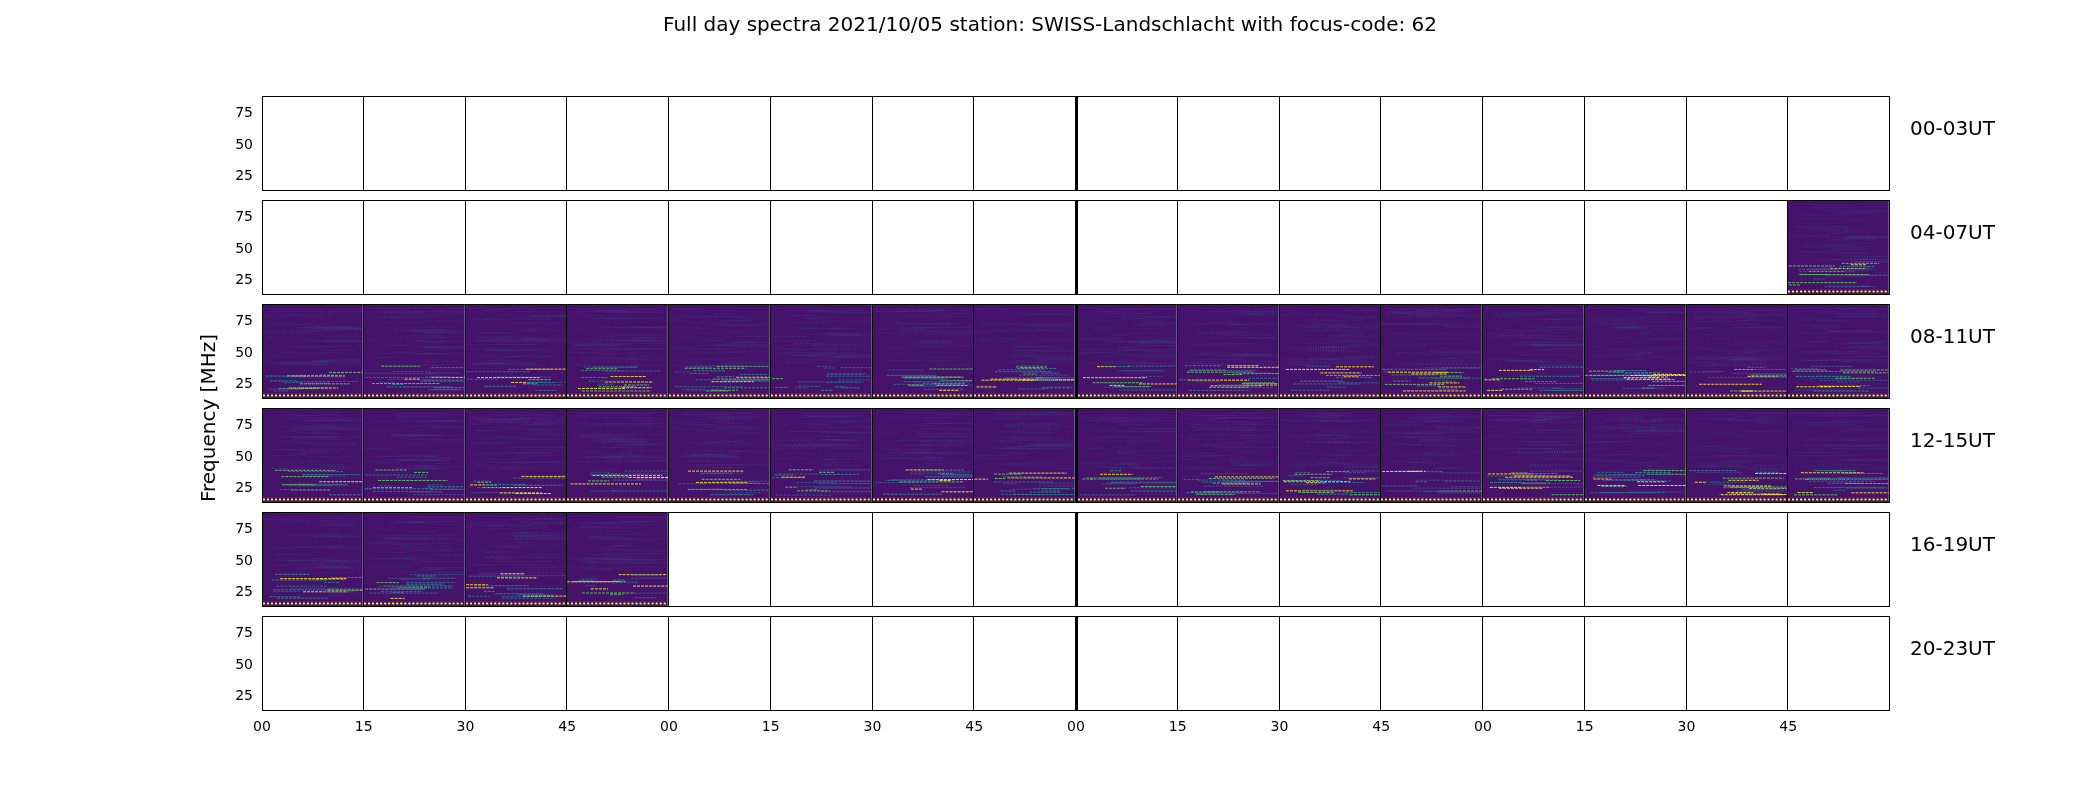 The width and height of the screenshot is (2100, 800). What do you see at coordinates (1050, 24) in the screenshot?
I see `figure-title: Full day spectra 2021/10/05 station: SWISS-Landschlacht with focus-code: 62` at bounding box center [1050, 24].